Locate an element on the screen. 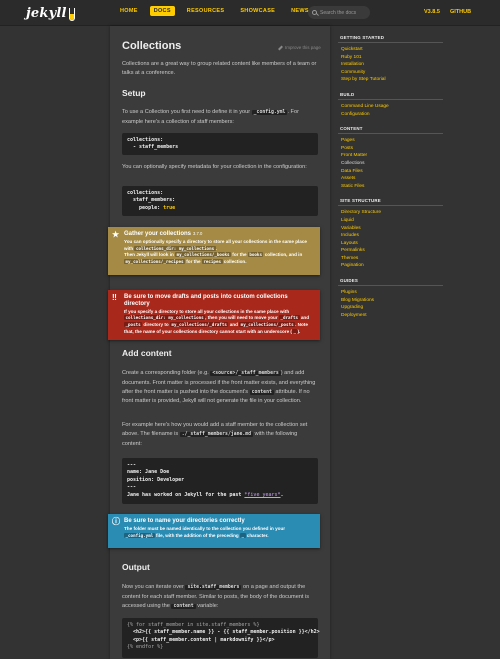 This screenshot has height=659, width=500. sidebar-heading: GETTING STARTED is located at coordinates (390, 38).